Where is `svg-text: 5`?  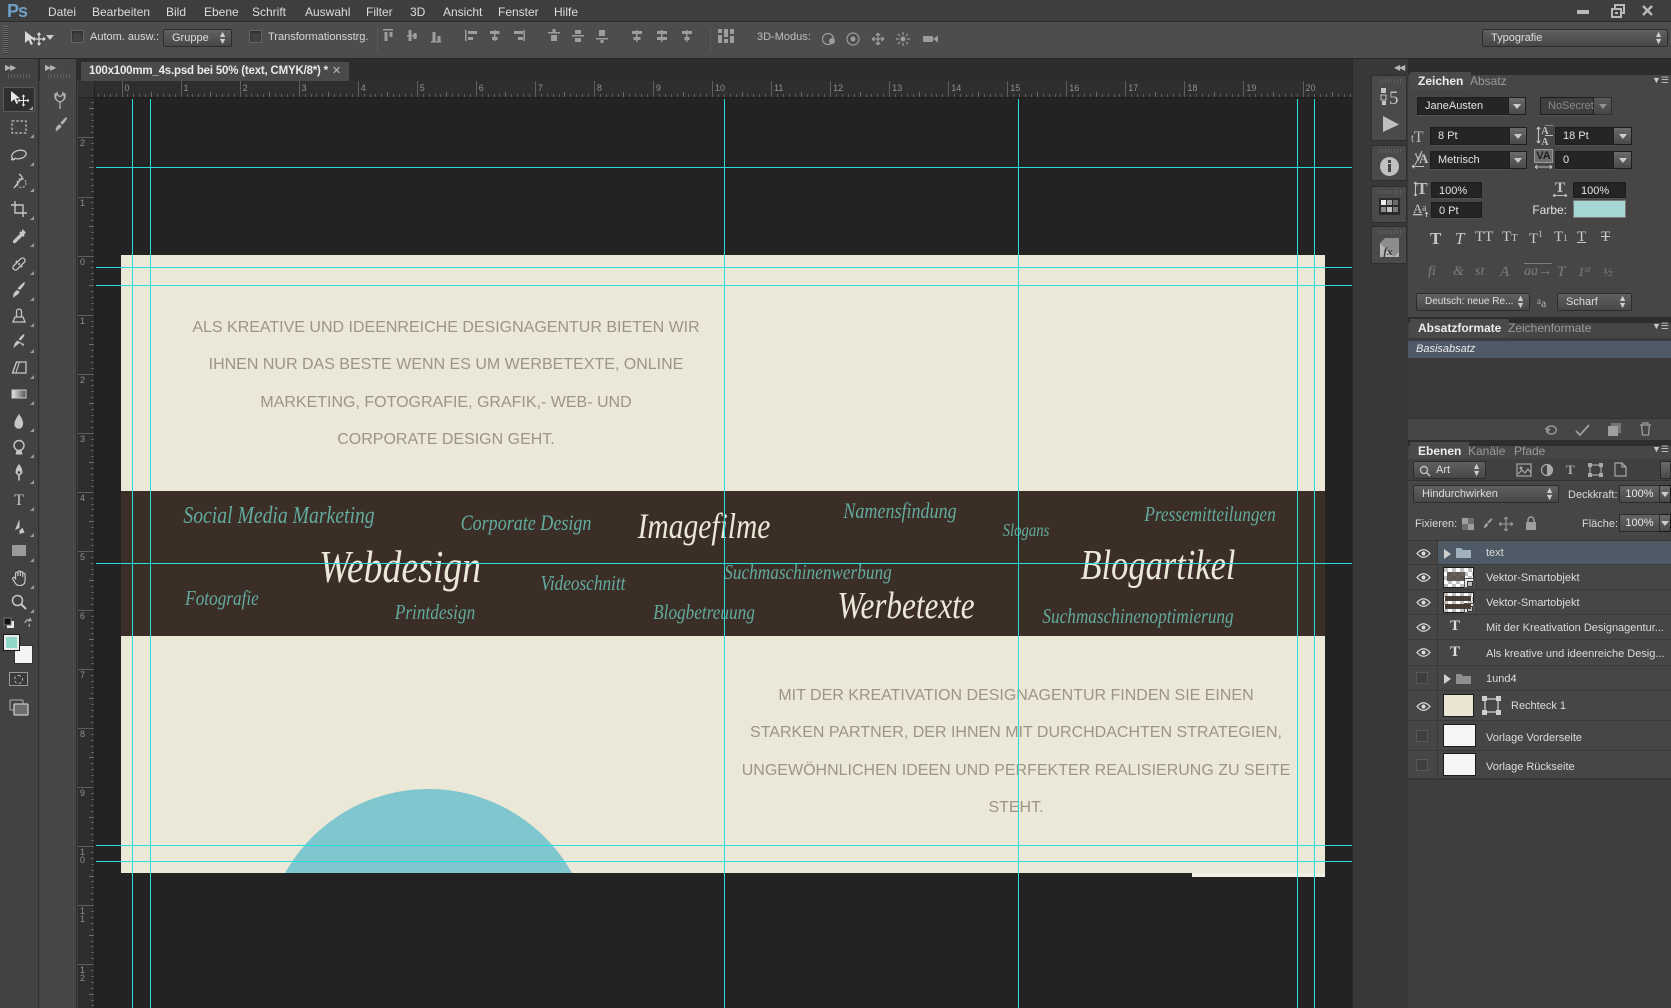
svg-text: 5 is located at coordinates (1394, 97).